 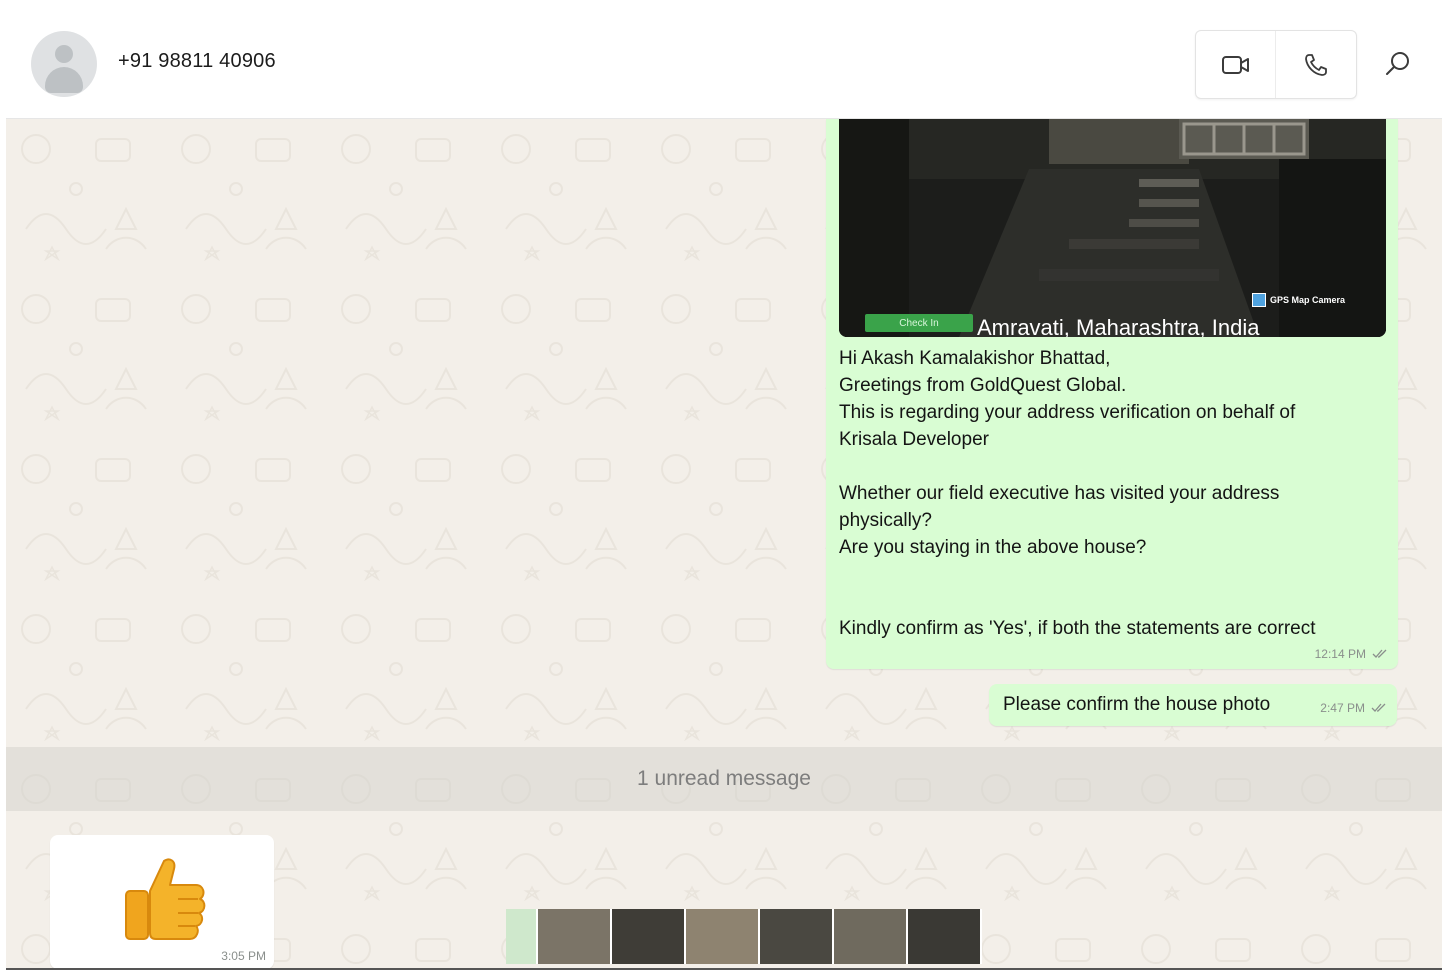 I want to click on voice-call-button, so click(x=1315, y=64).